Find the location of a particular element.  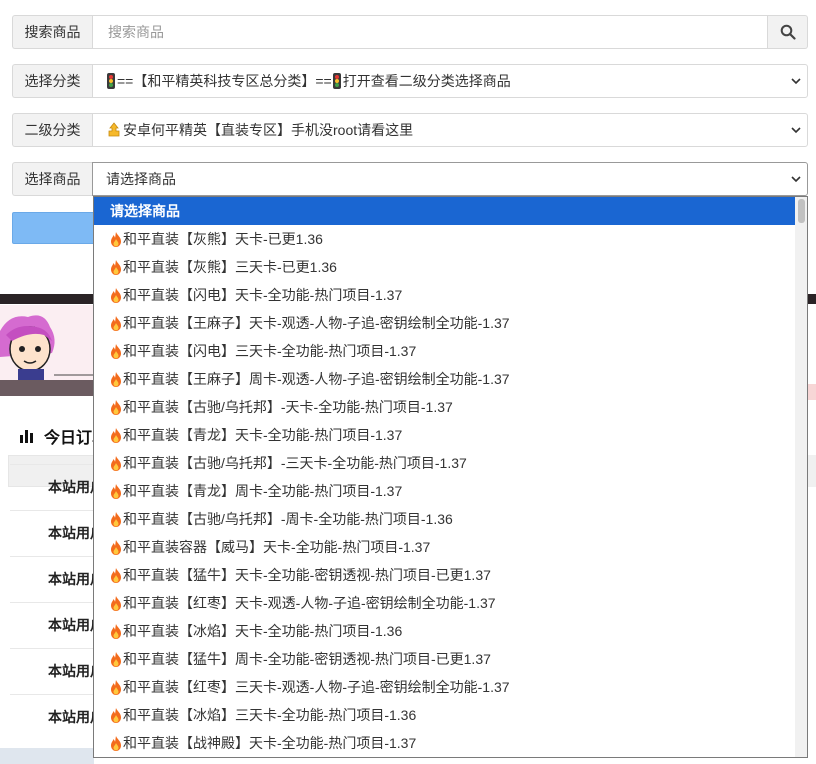

dropdown-option-label: 和平直装【闪电】天卡-全功能-热门项目-1.37 is located at coordinates (263, 295).